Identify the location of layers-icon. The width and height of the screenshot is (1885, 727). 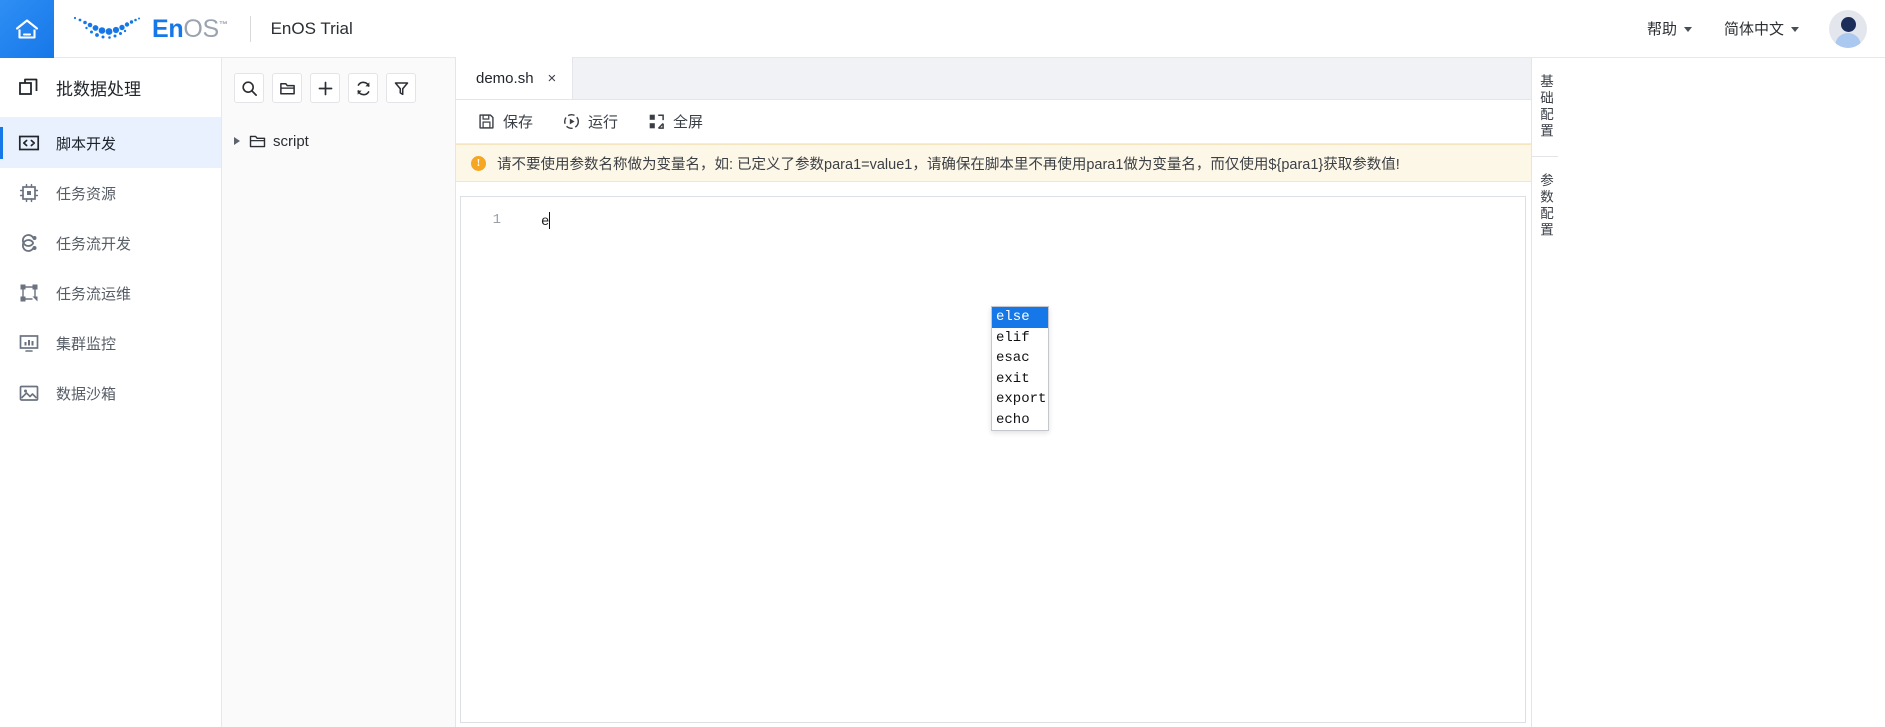
(28, 86).